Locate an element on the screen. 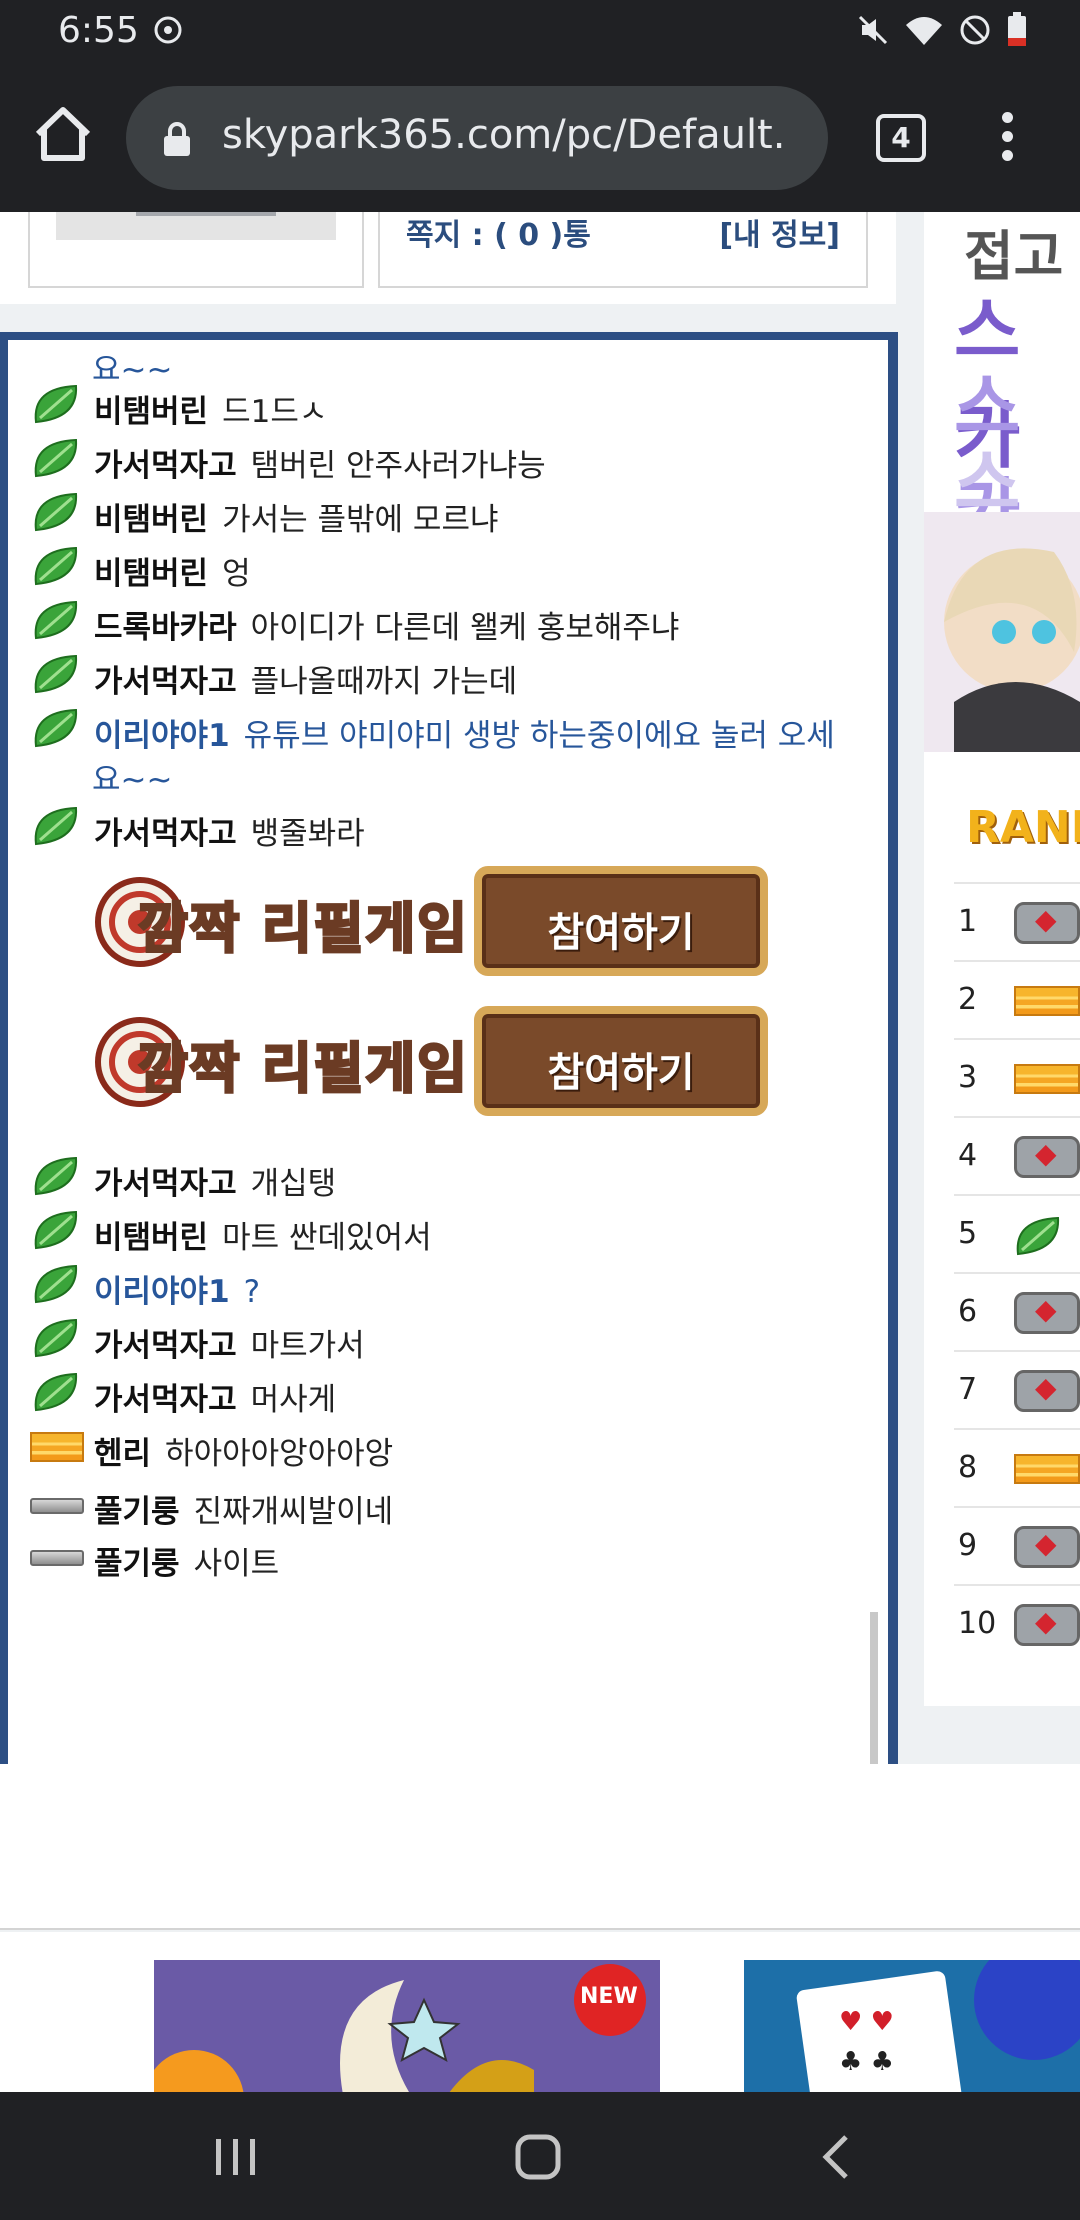 The width and height of the screenshot is (1080, 2220). mute-icon is located at coordinates (873, 30).